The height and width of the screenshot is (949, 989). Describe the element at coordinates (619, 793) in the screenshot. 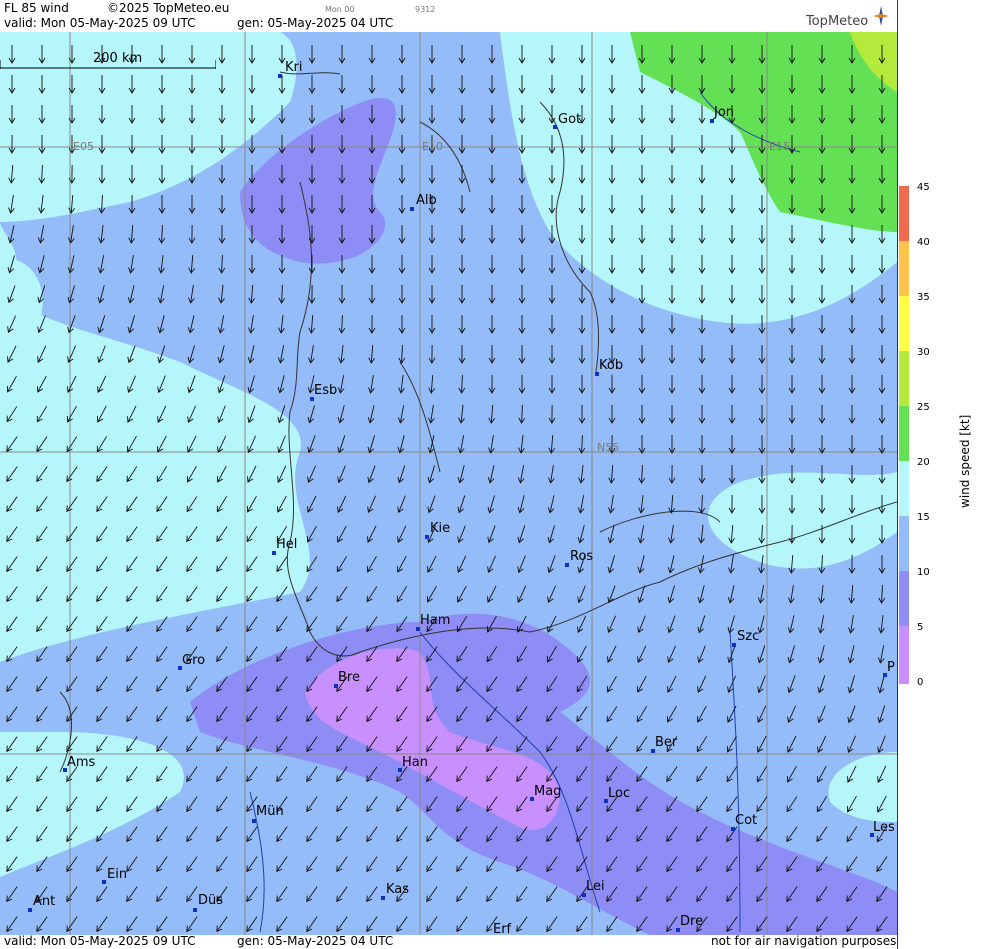

I see `city-label-loc: Loc` at that location.